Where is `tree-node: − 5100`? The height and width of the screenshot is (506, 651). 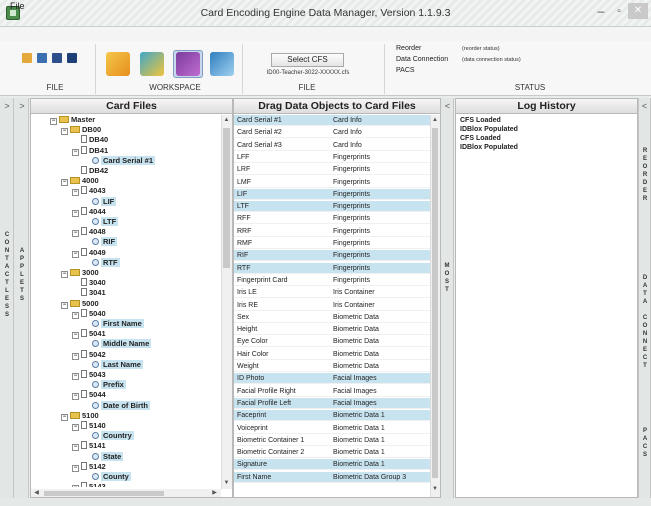 tree-node: − 5100 is located at coordinates (80, 416).